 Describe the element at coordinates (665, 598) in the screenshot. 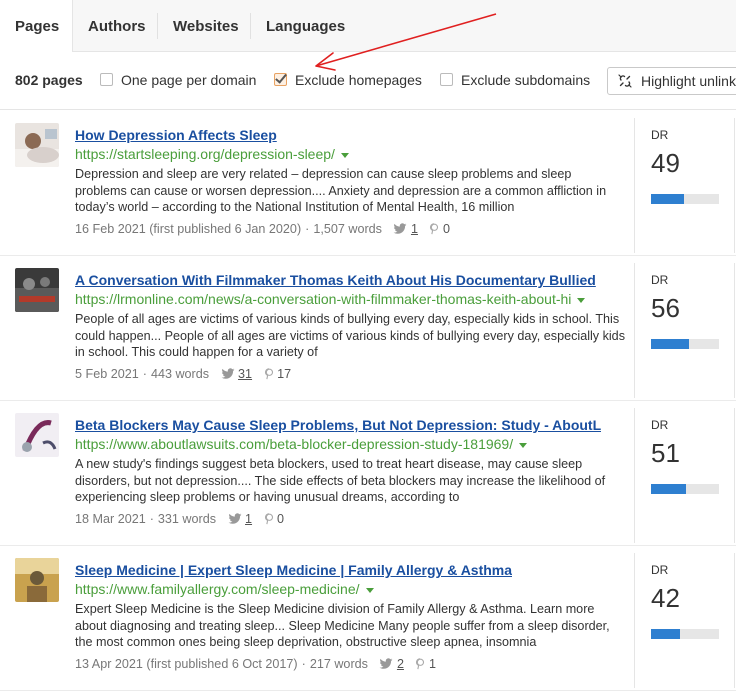

I see `dr-value: 42` at that location.